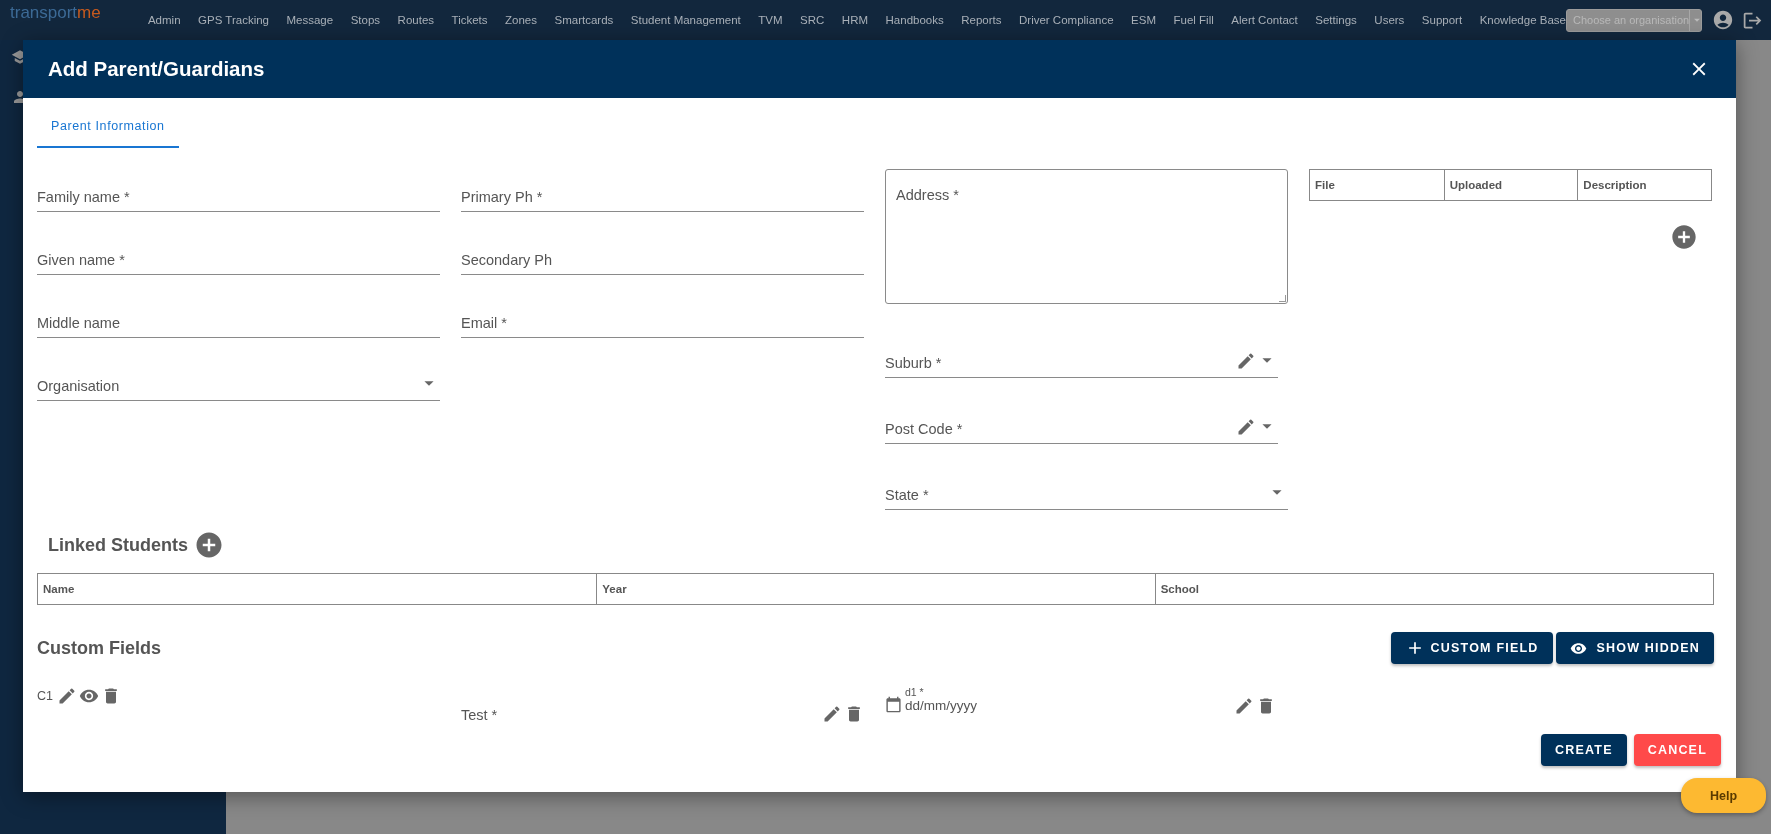 This screenshot has height=834, width=1771. I want to click on add-custom-field-button: CUSTOM FIELD, so click(1471, 648).